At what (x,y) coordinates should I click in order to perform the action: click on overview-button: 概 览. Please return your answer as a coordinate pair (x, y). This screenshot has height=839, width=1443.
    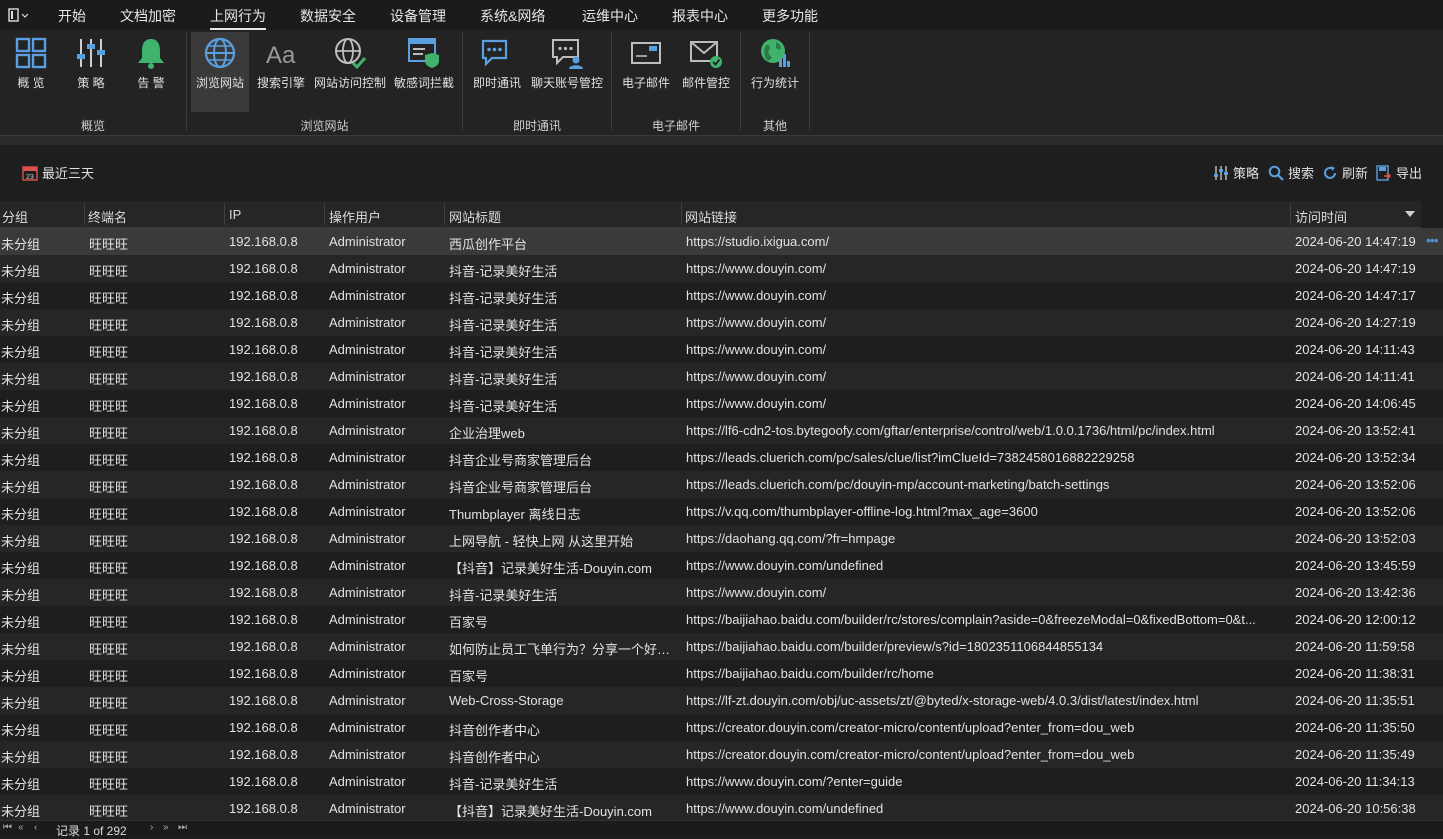
    Looking at the image, I should click on (31, 72).